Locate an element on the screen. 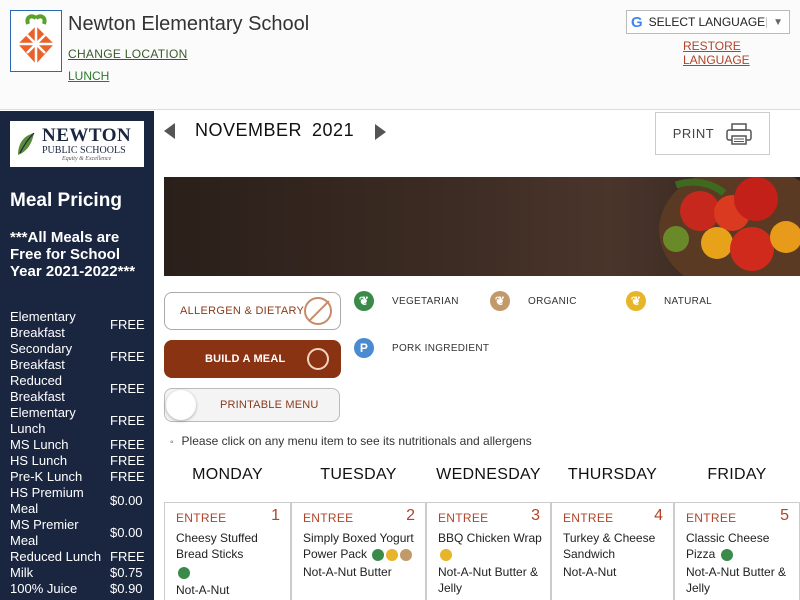  price-label: Pre-K Lunch is located at coordinates (46, 476).